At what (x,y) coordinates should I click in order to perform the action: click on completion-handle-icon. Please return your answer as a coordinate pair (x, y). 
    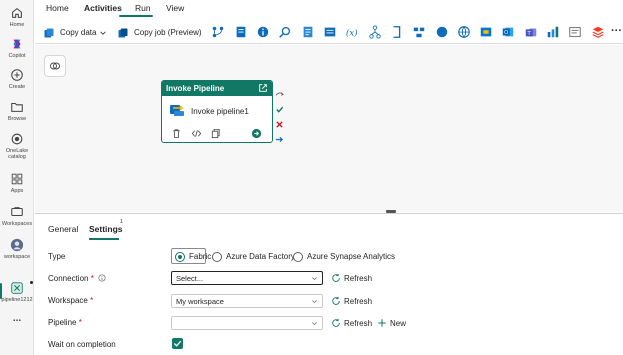
    Looking at the image, I should click on (279, 139).